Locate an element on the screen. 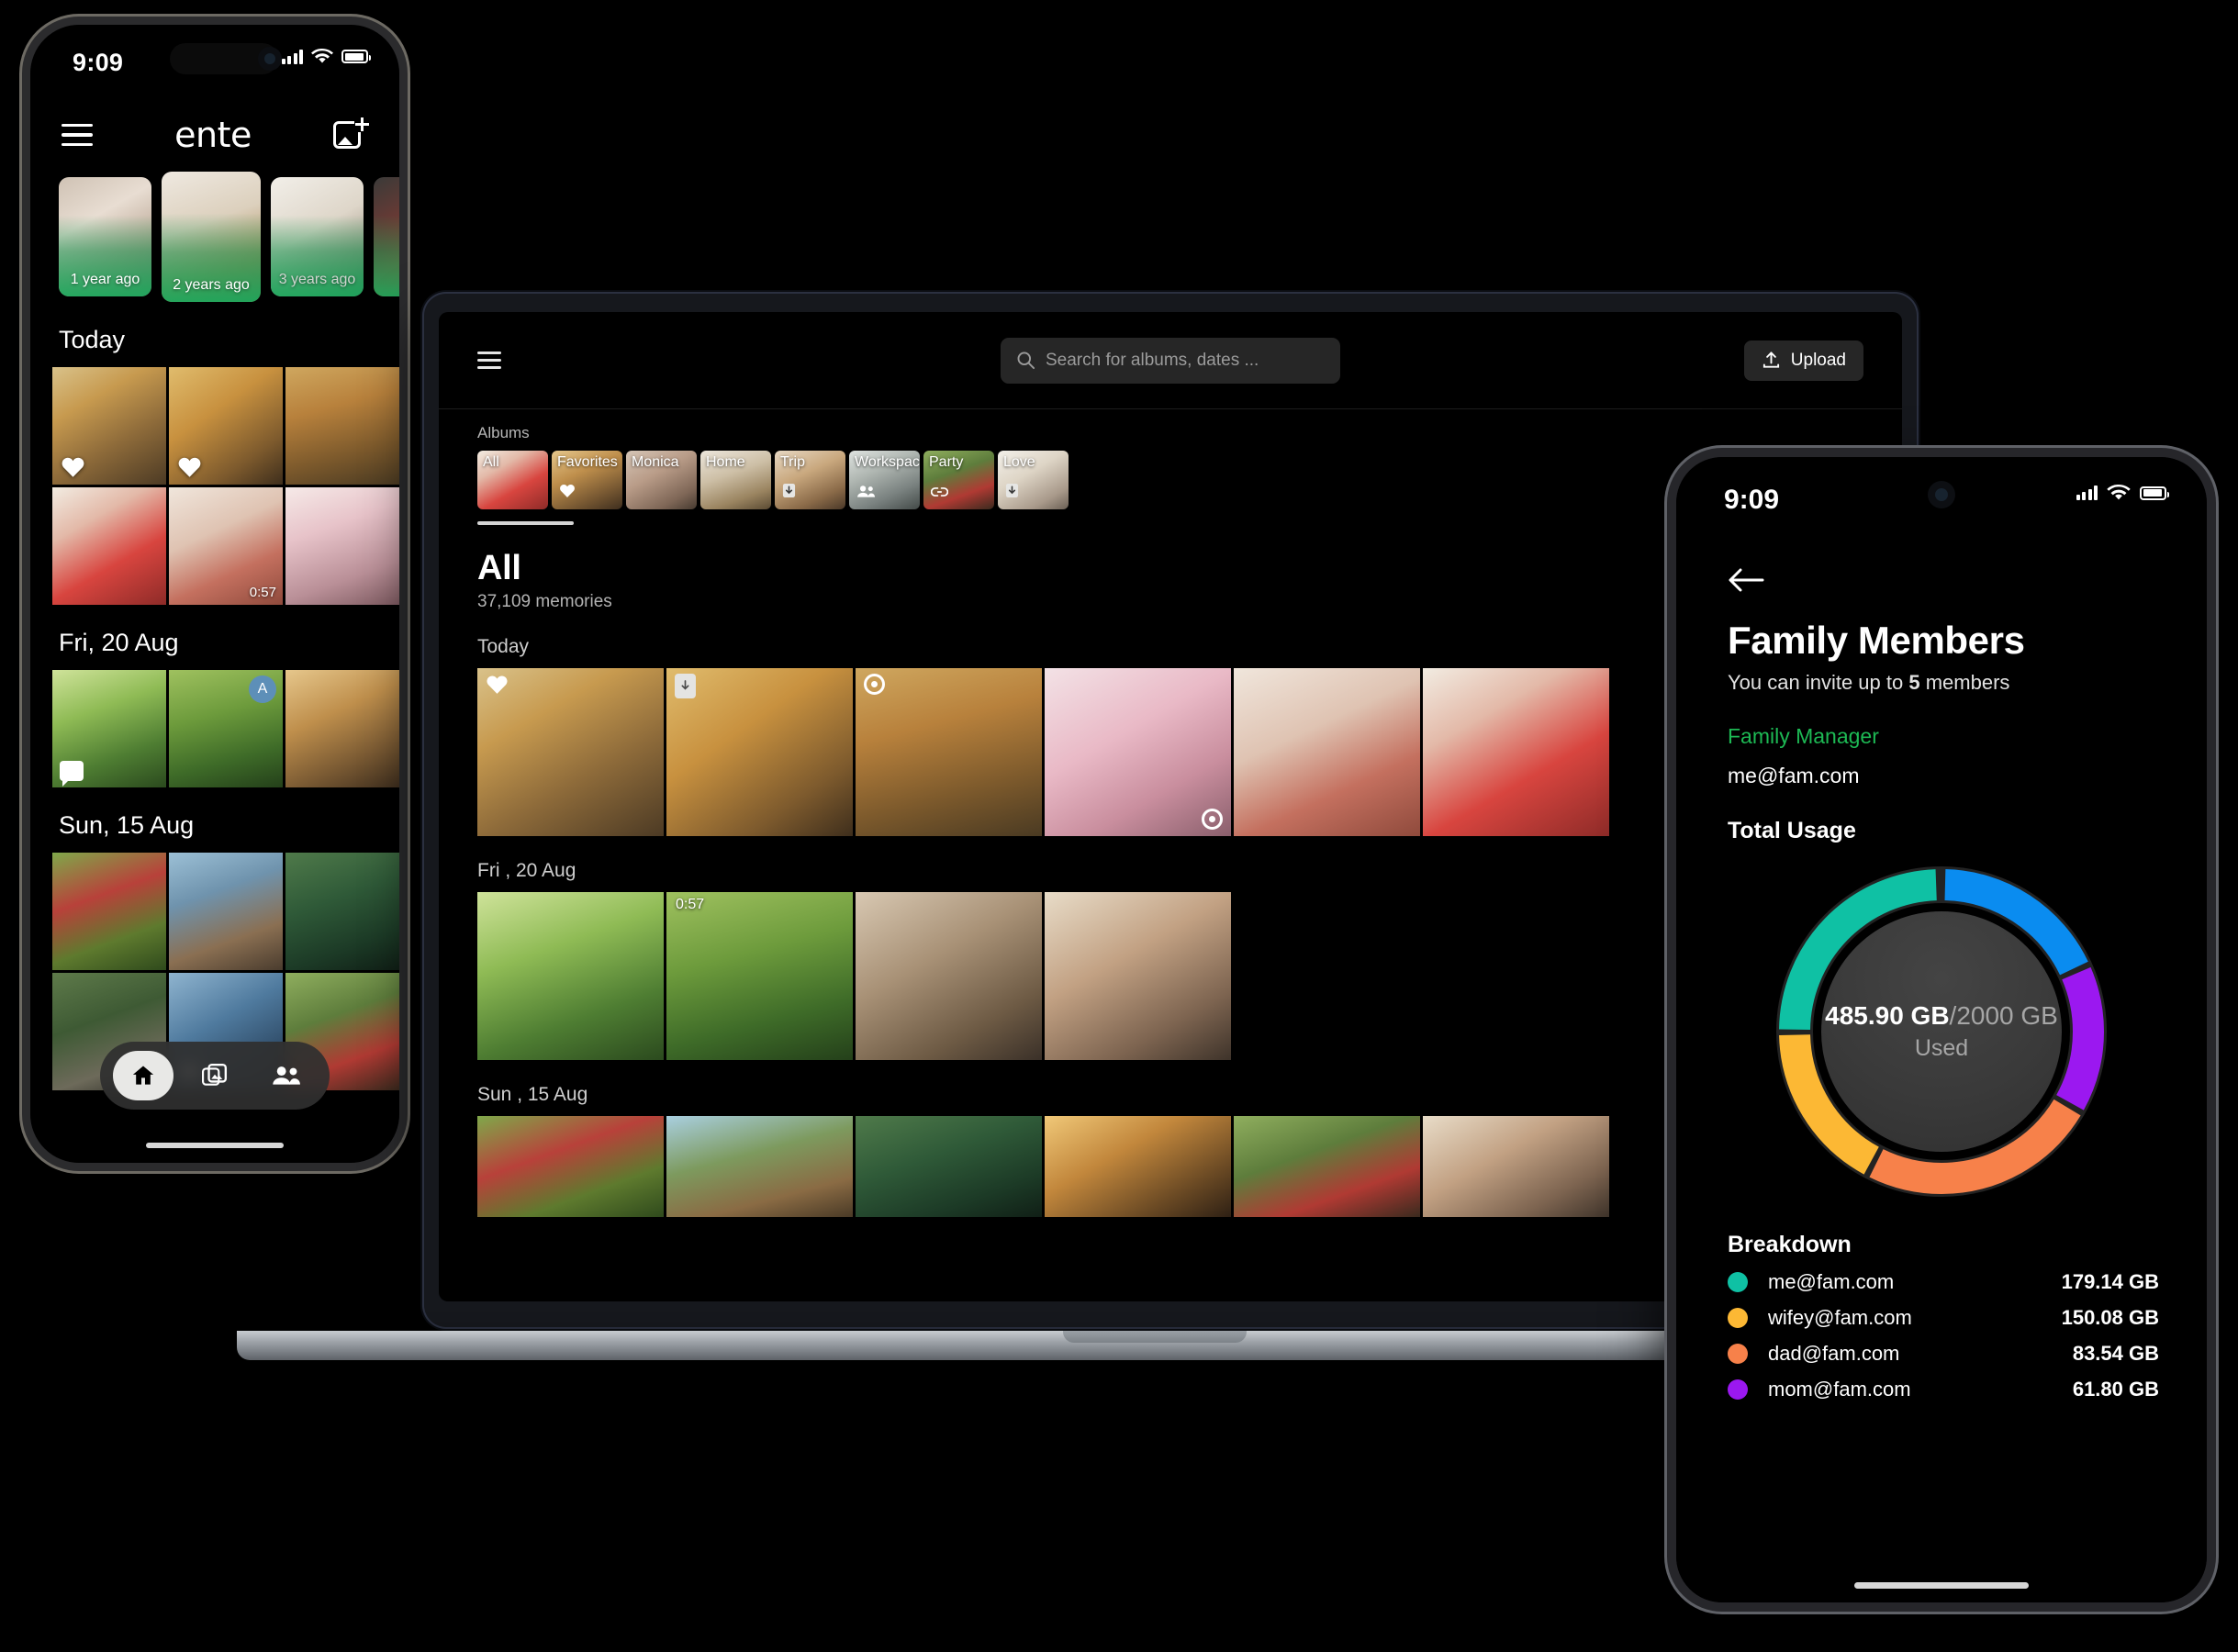 The height and width of the screenshot is (1652, 2238). nav-item-home is located at coordinates (143, 1075).